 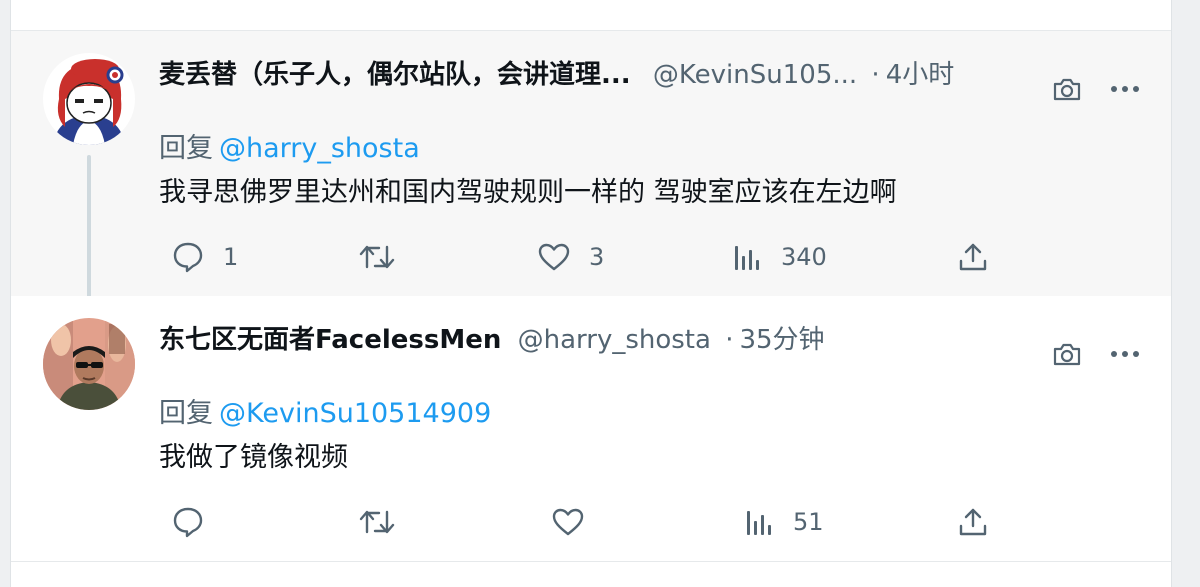 I want to click on like-button: 3, so click(x=570, y=257).